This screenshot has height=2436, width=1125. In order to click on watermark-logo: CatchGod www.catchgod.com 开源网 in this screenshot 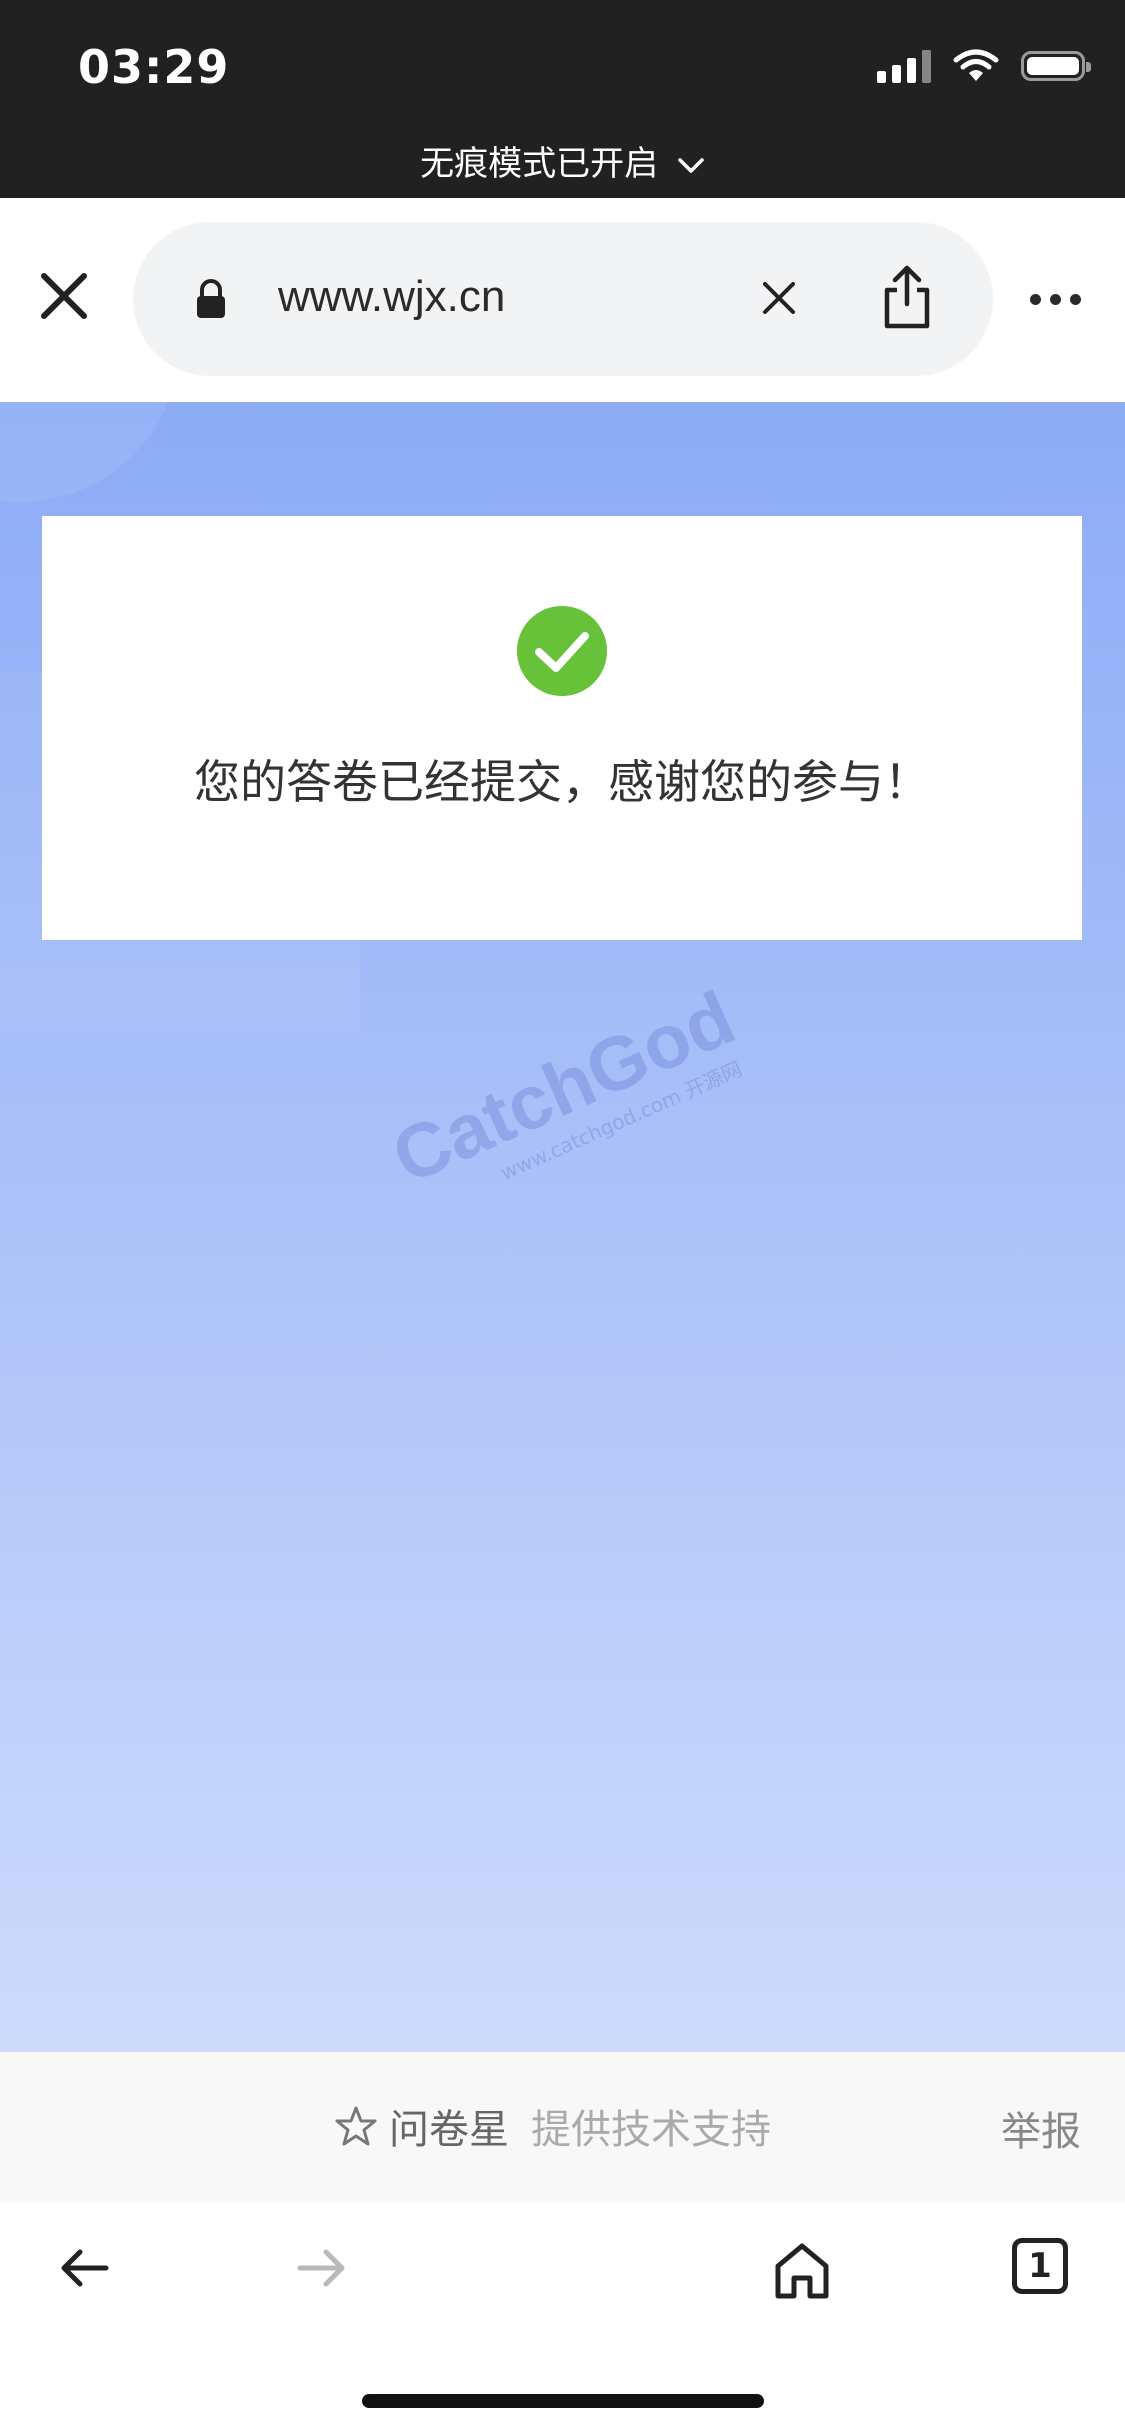, I will do `click(563, 1088)`.